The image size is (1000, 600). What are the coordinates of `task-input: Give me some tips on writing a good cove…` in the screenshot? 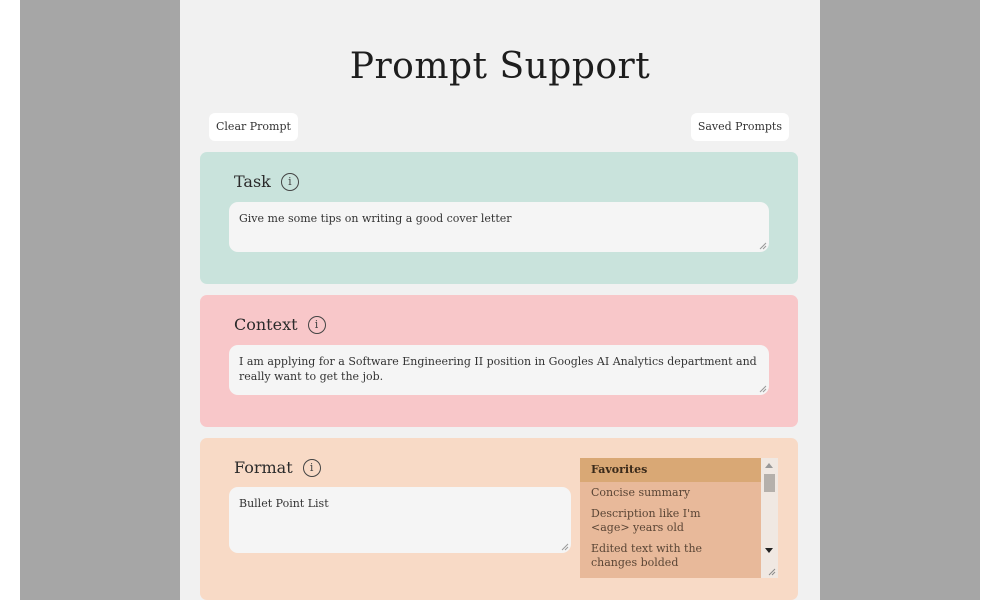 It's located at (499, 227).